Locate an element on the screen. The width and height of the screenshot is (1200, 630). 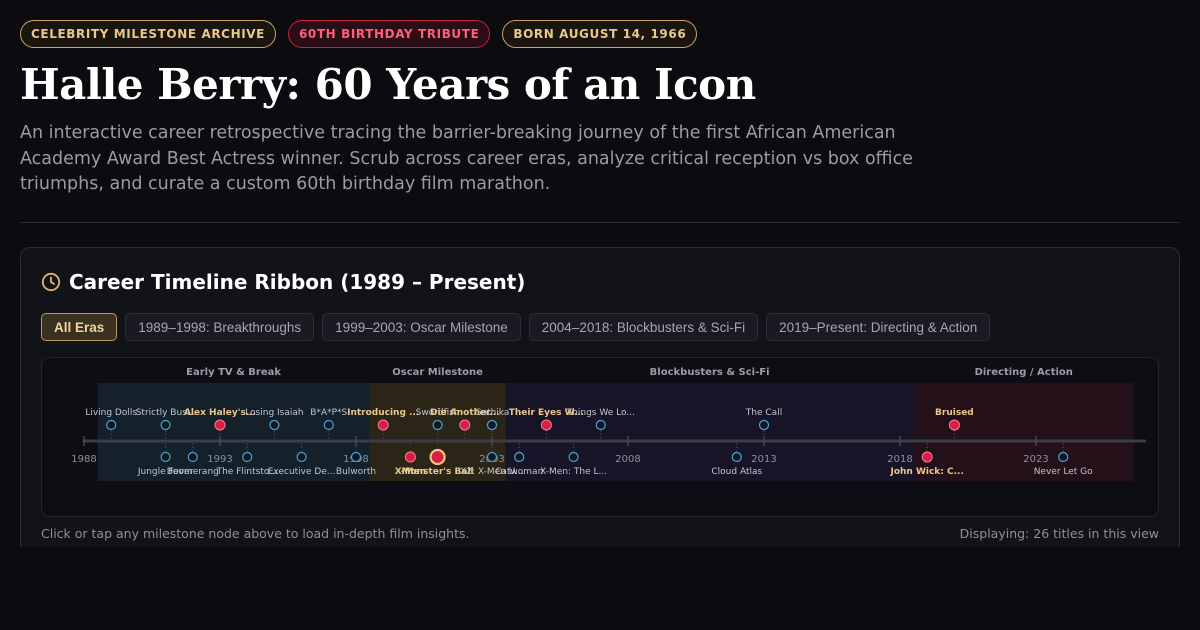
film-label: Gothika is located at coordinates (492, 413).